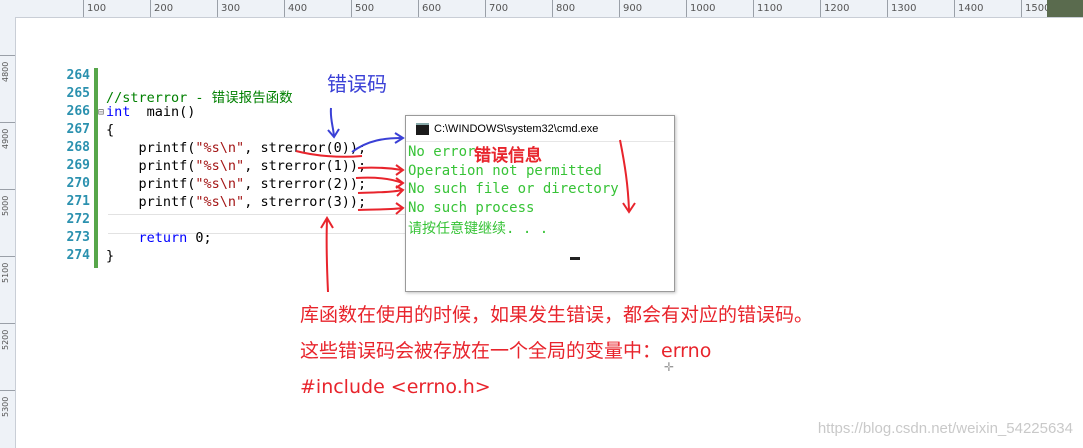  I want to click on code-segment: , strerror(1));, so click(305, 166).